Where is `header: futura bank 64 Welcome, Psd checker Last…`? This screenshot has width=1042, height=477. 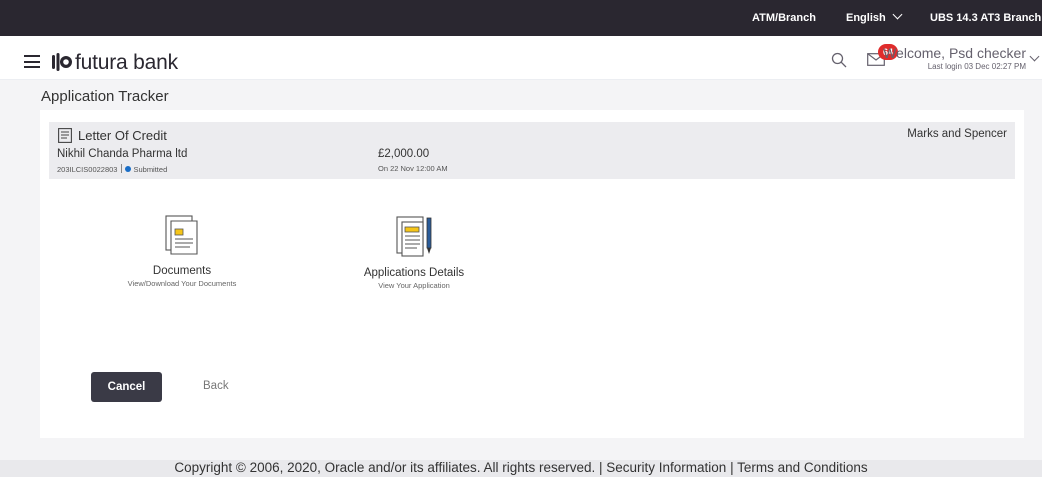
header: futura bank 64 Welcome, Psd checker Last… is located at coordinates (521, 58).